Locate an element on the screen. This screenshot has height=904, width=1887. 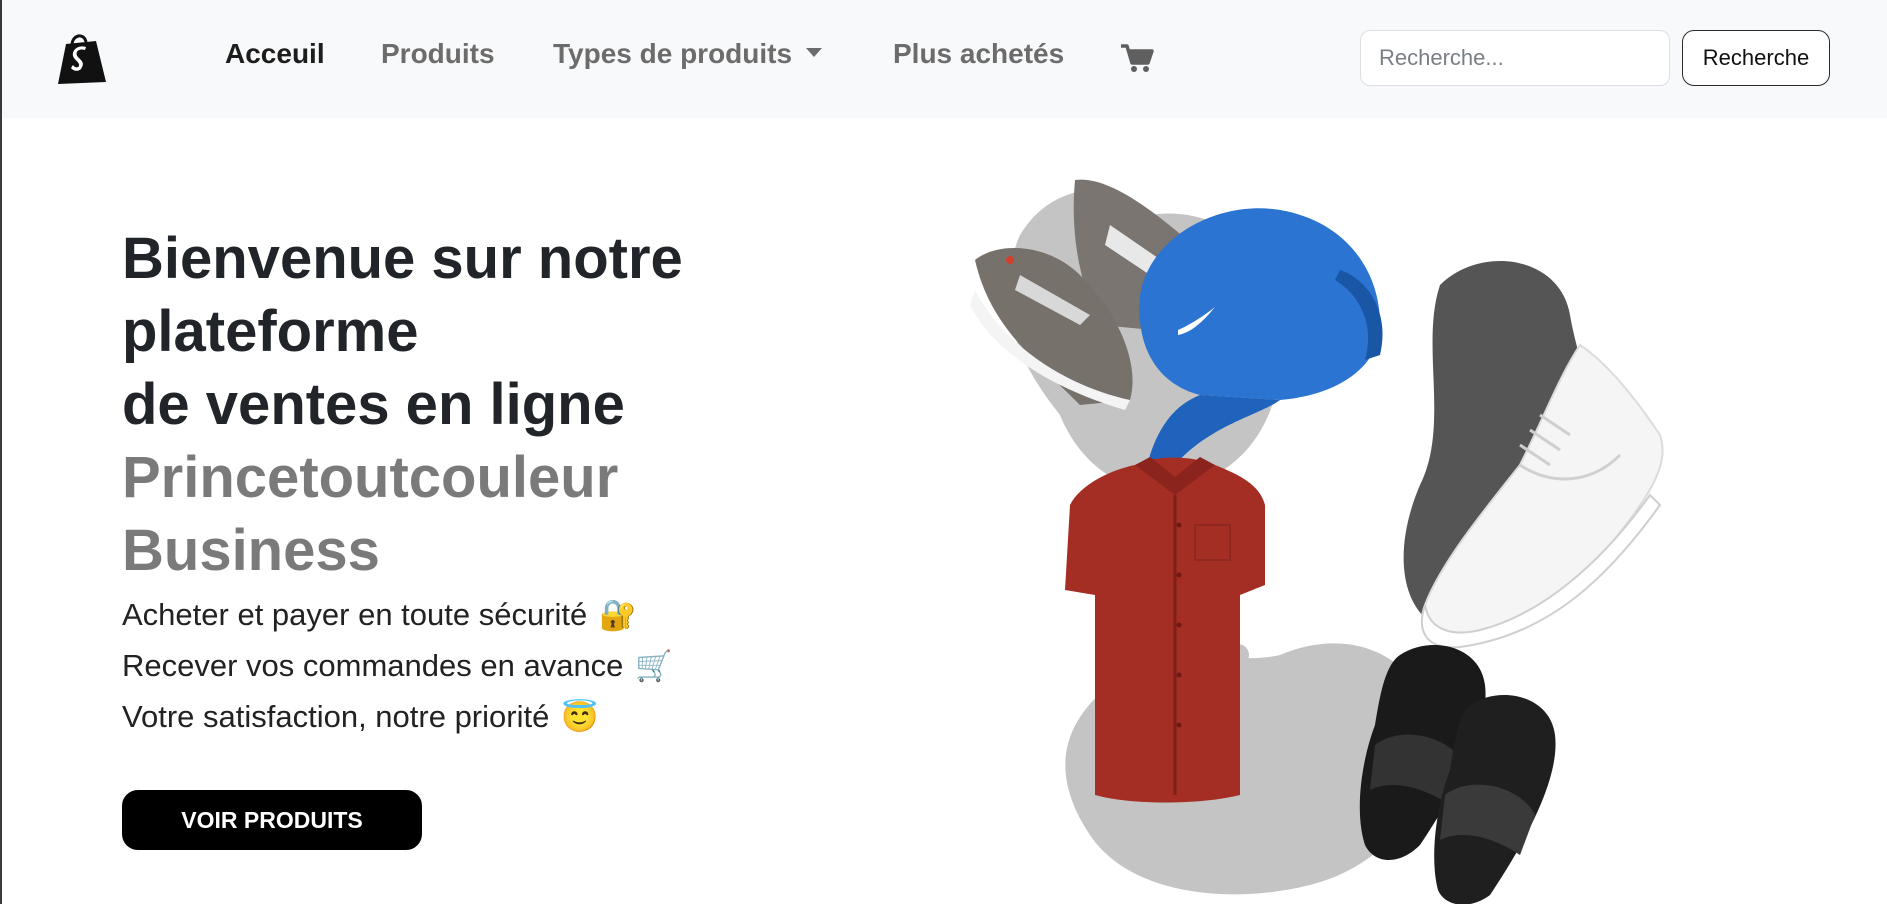
feature-item: Votre satisfaction, notre priorité 😇 is located at coordinates (397, 717).